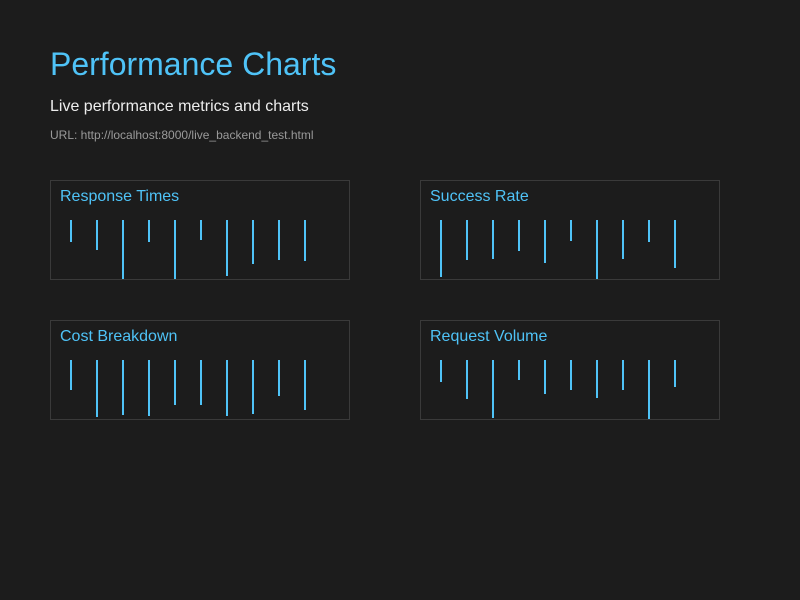 This screenshot has width=800, height=600. What do you see at coordinates (193, 64) in the screenshot?
I see `page-title: Performance Charts` at bounding box center [193, 64].